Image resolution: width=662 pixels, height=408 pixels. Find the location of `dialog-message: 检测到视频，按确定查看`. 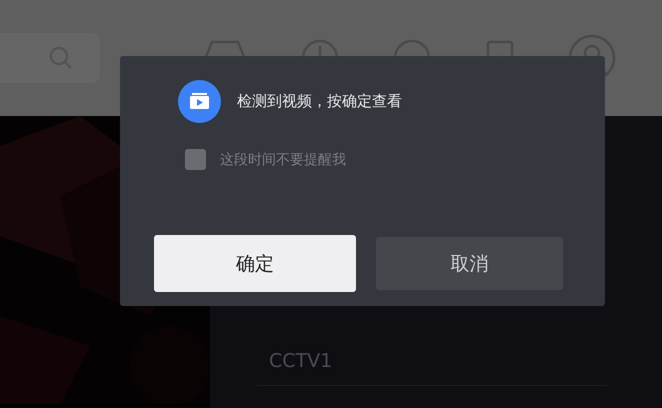

dialog-message: 检测到视频，按确定查看 is located at coordinates (319, 101).